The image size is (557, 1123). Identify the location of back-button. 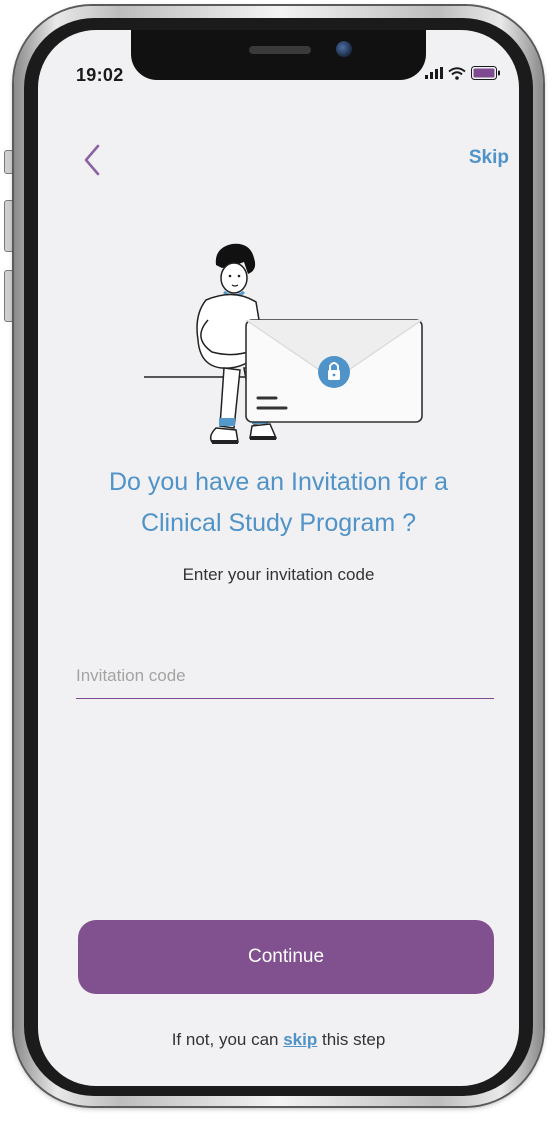
(93, 160).